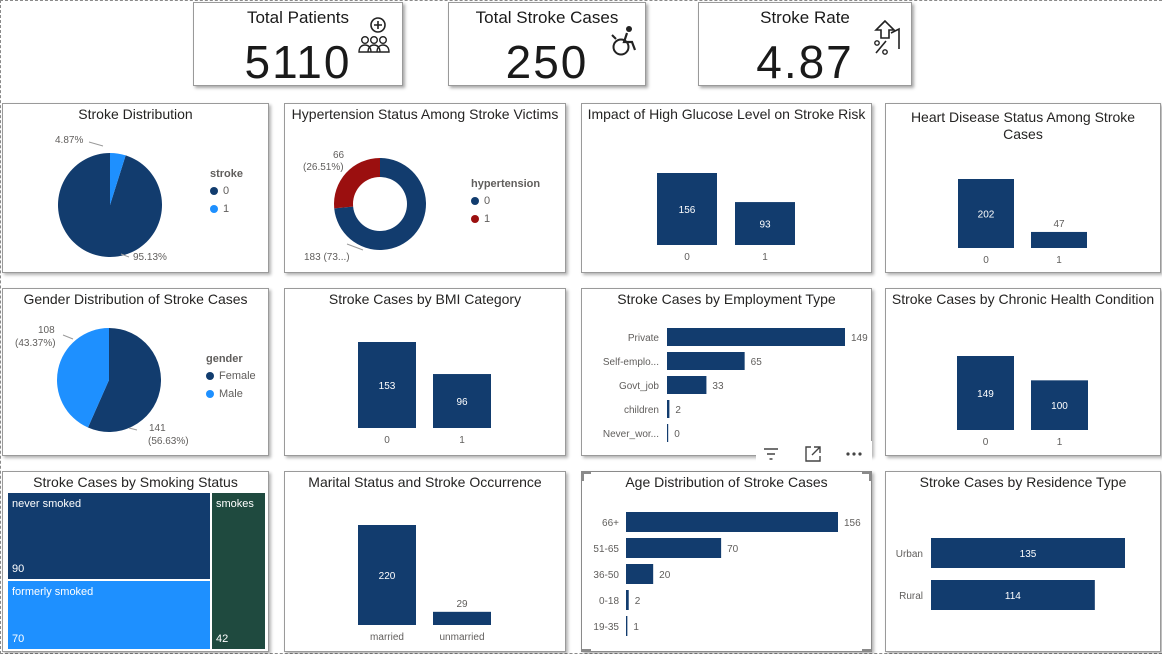 The height and width of the screenshot is (654, 1162). Describe the element at coordinates (35, 343) in the screenshot. I see `data-label: (43.37%)` at that location.